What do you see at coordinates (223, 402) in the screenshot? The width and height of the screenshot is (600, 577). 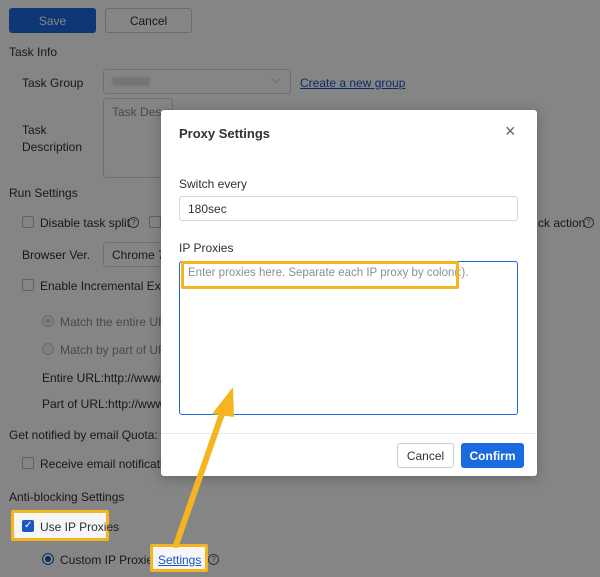 I see `annotation-arrow-head` at bounding box center [223, 402].